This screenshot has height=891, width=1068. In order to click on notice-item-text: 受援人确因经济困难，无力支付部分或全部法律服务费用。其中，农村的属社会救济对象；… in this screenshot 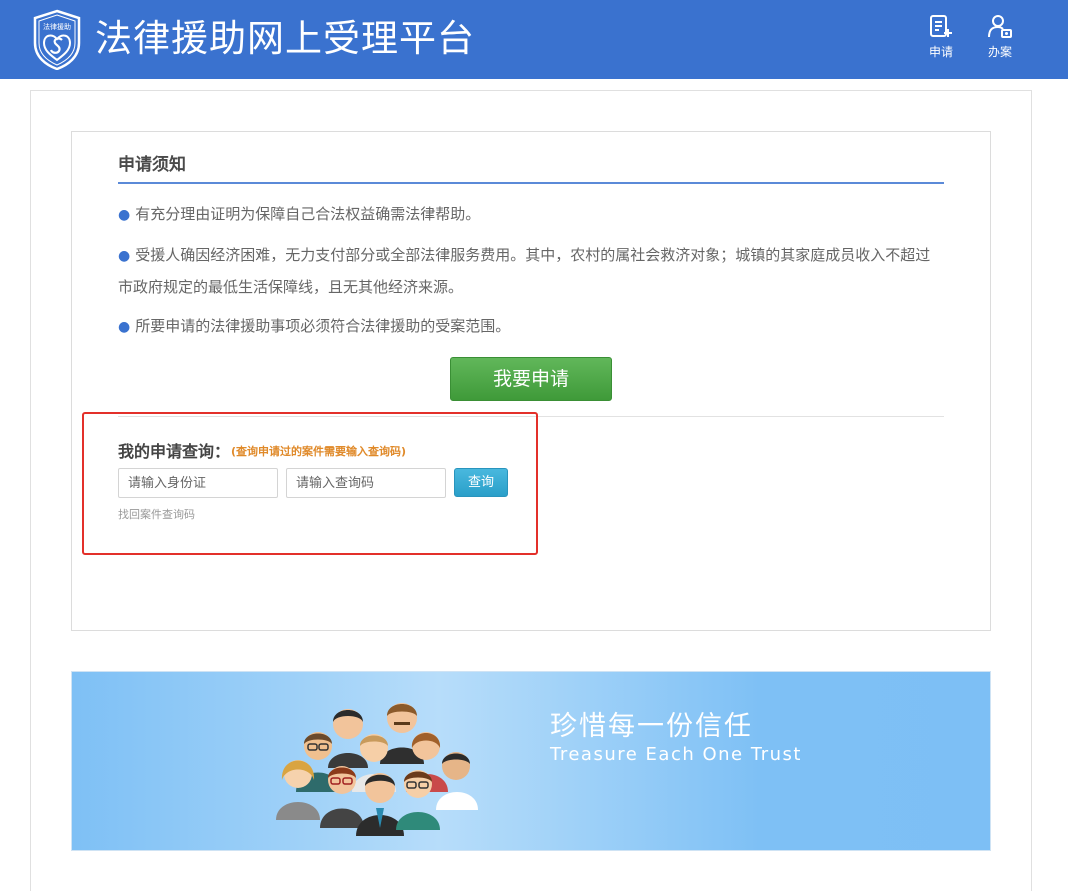, I will do `click(524, 271)`.